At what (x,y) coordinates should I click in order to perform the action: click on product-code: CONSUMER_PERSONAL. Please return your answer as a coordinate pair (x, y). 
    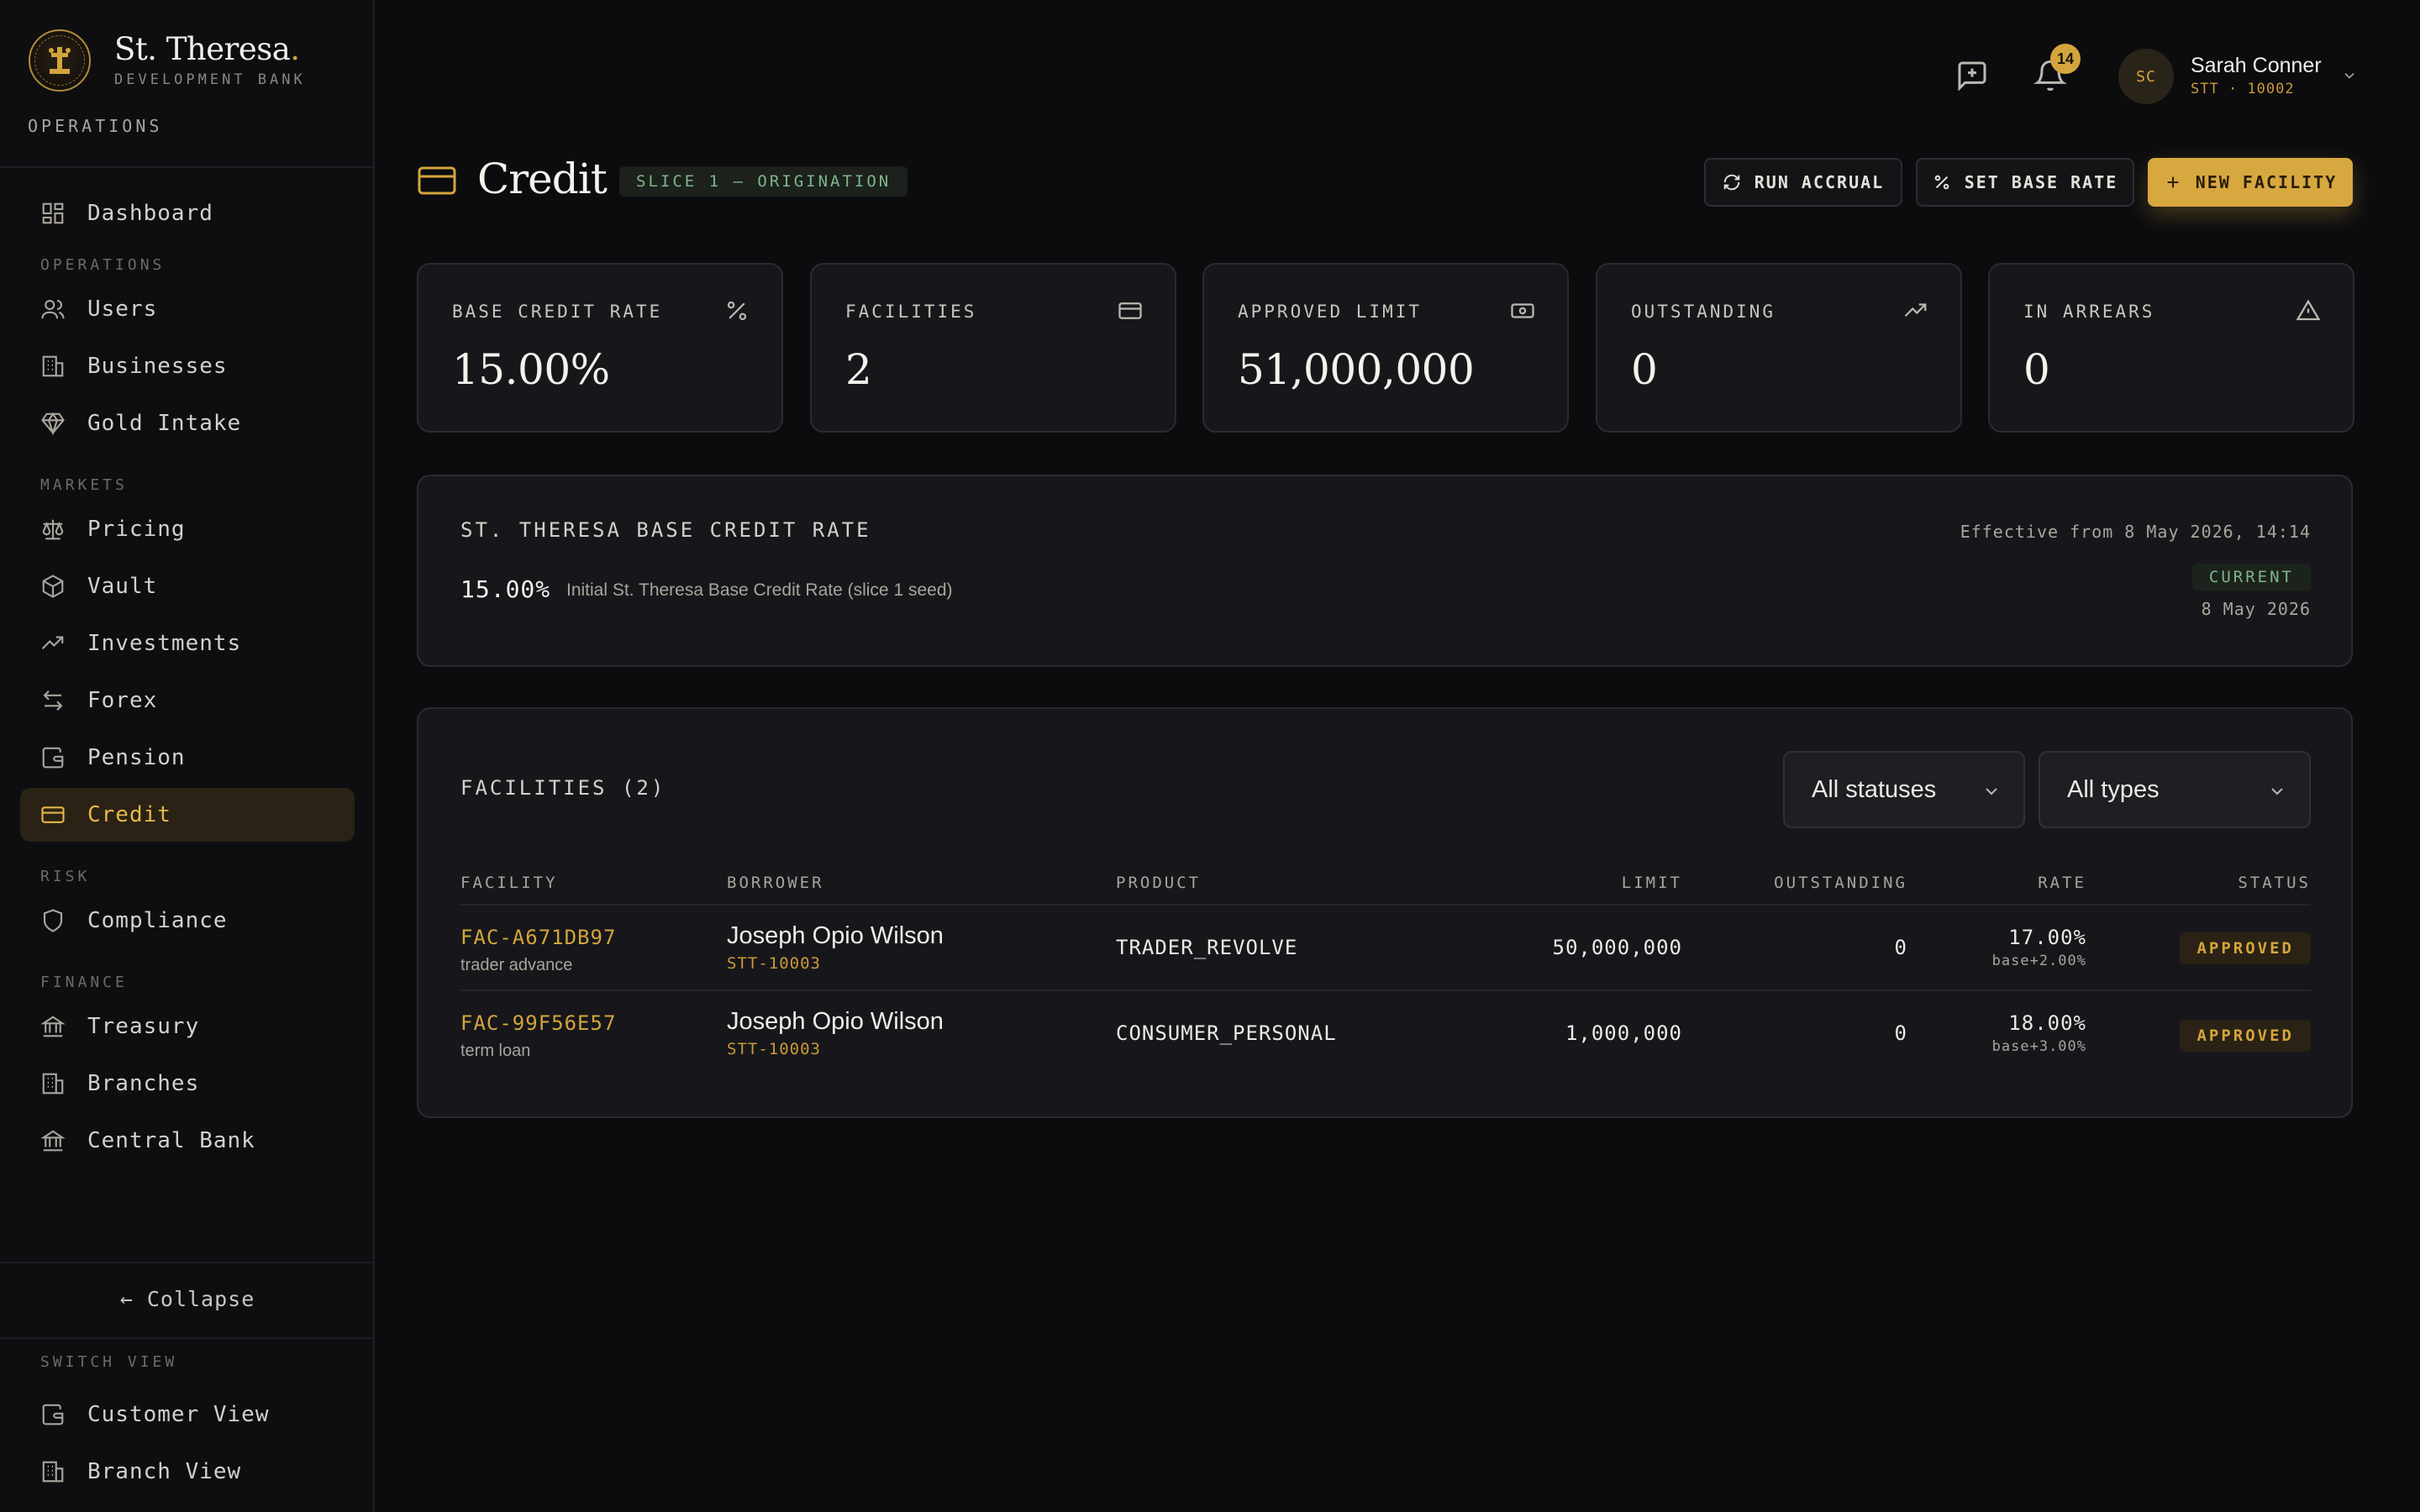
    Looking at the image, I should click on (1226, 1033).